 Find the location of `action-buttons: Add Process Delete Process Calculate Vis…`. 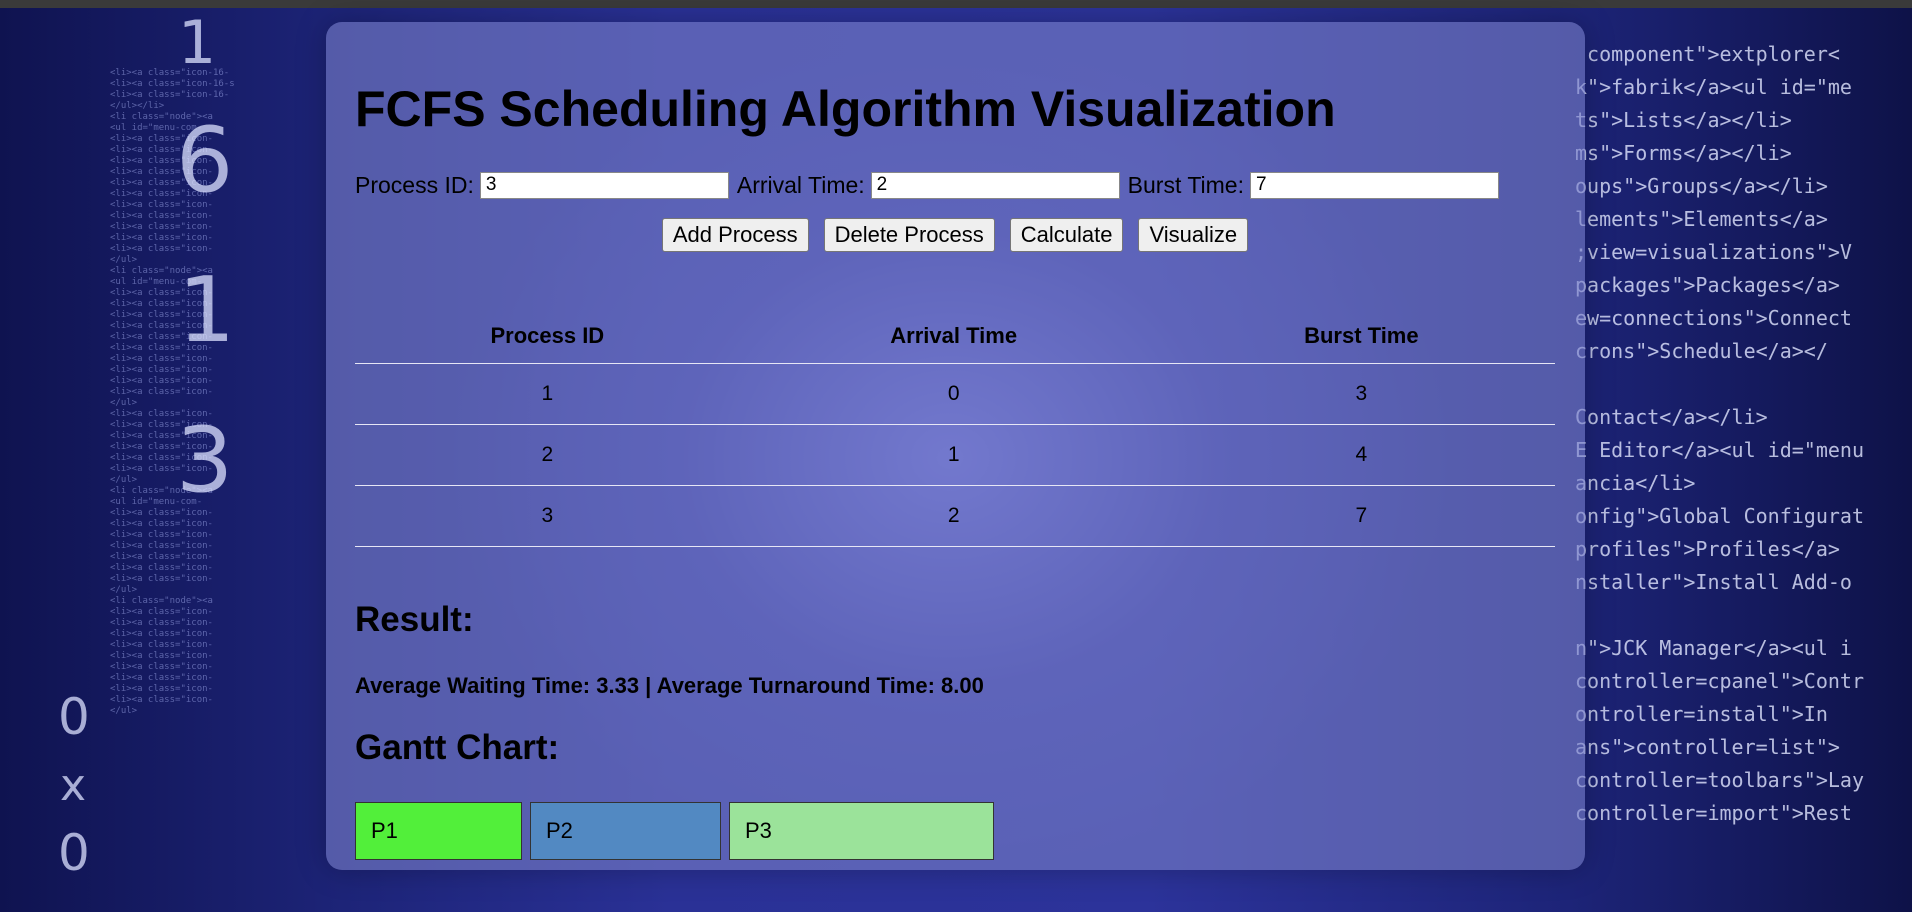

action-buttons: Add Process Delete Process Calculate Vis… is located at coordinates (955, 235).